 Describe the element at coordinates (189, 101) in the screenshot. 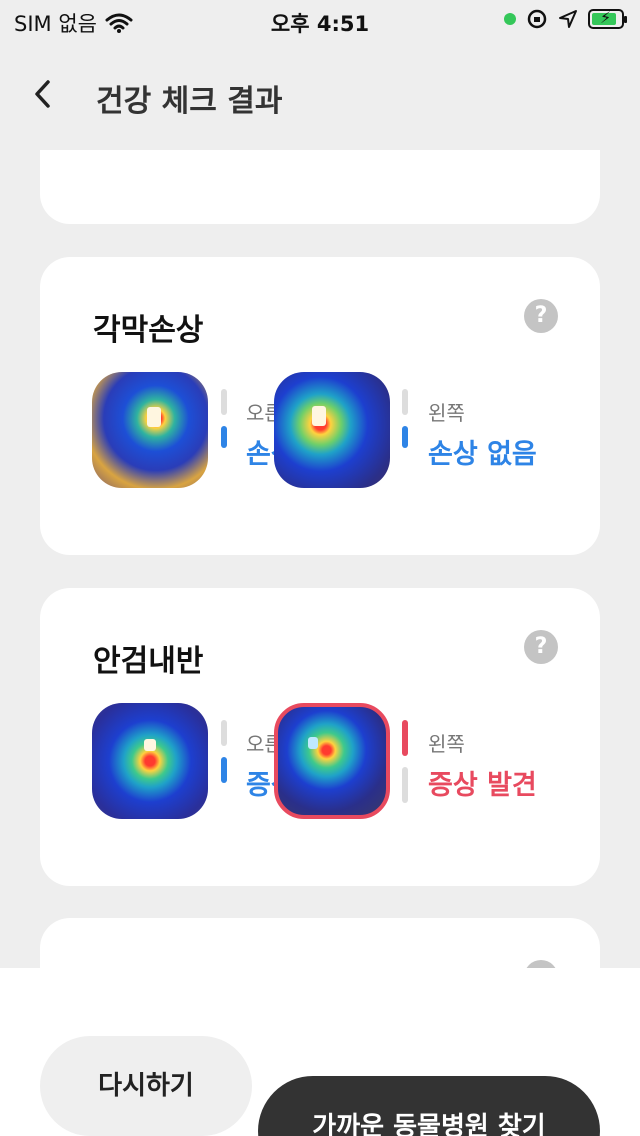

I see `page-title: 건강 체크 결과` at that location.